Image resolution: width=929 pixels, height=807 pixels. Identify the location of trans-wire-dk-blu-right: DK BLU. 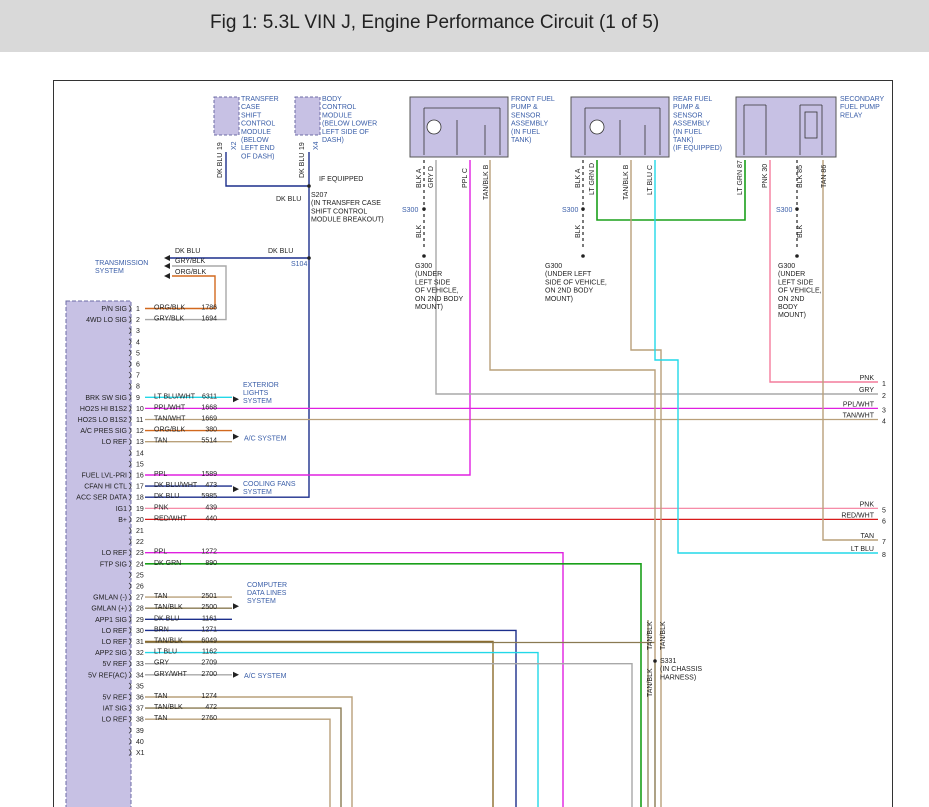
(280, 251).